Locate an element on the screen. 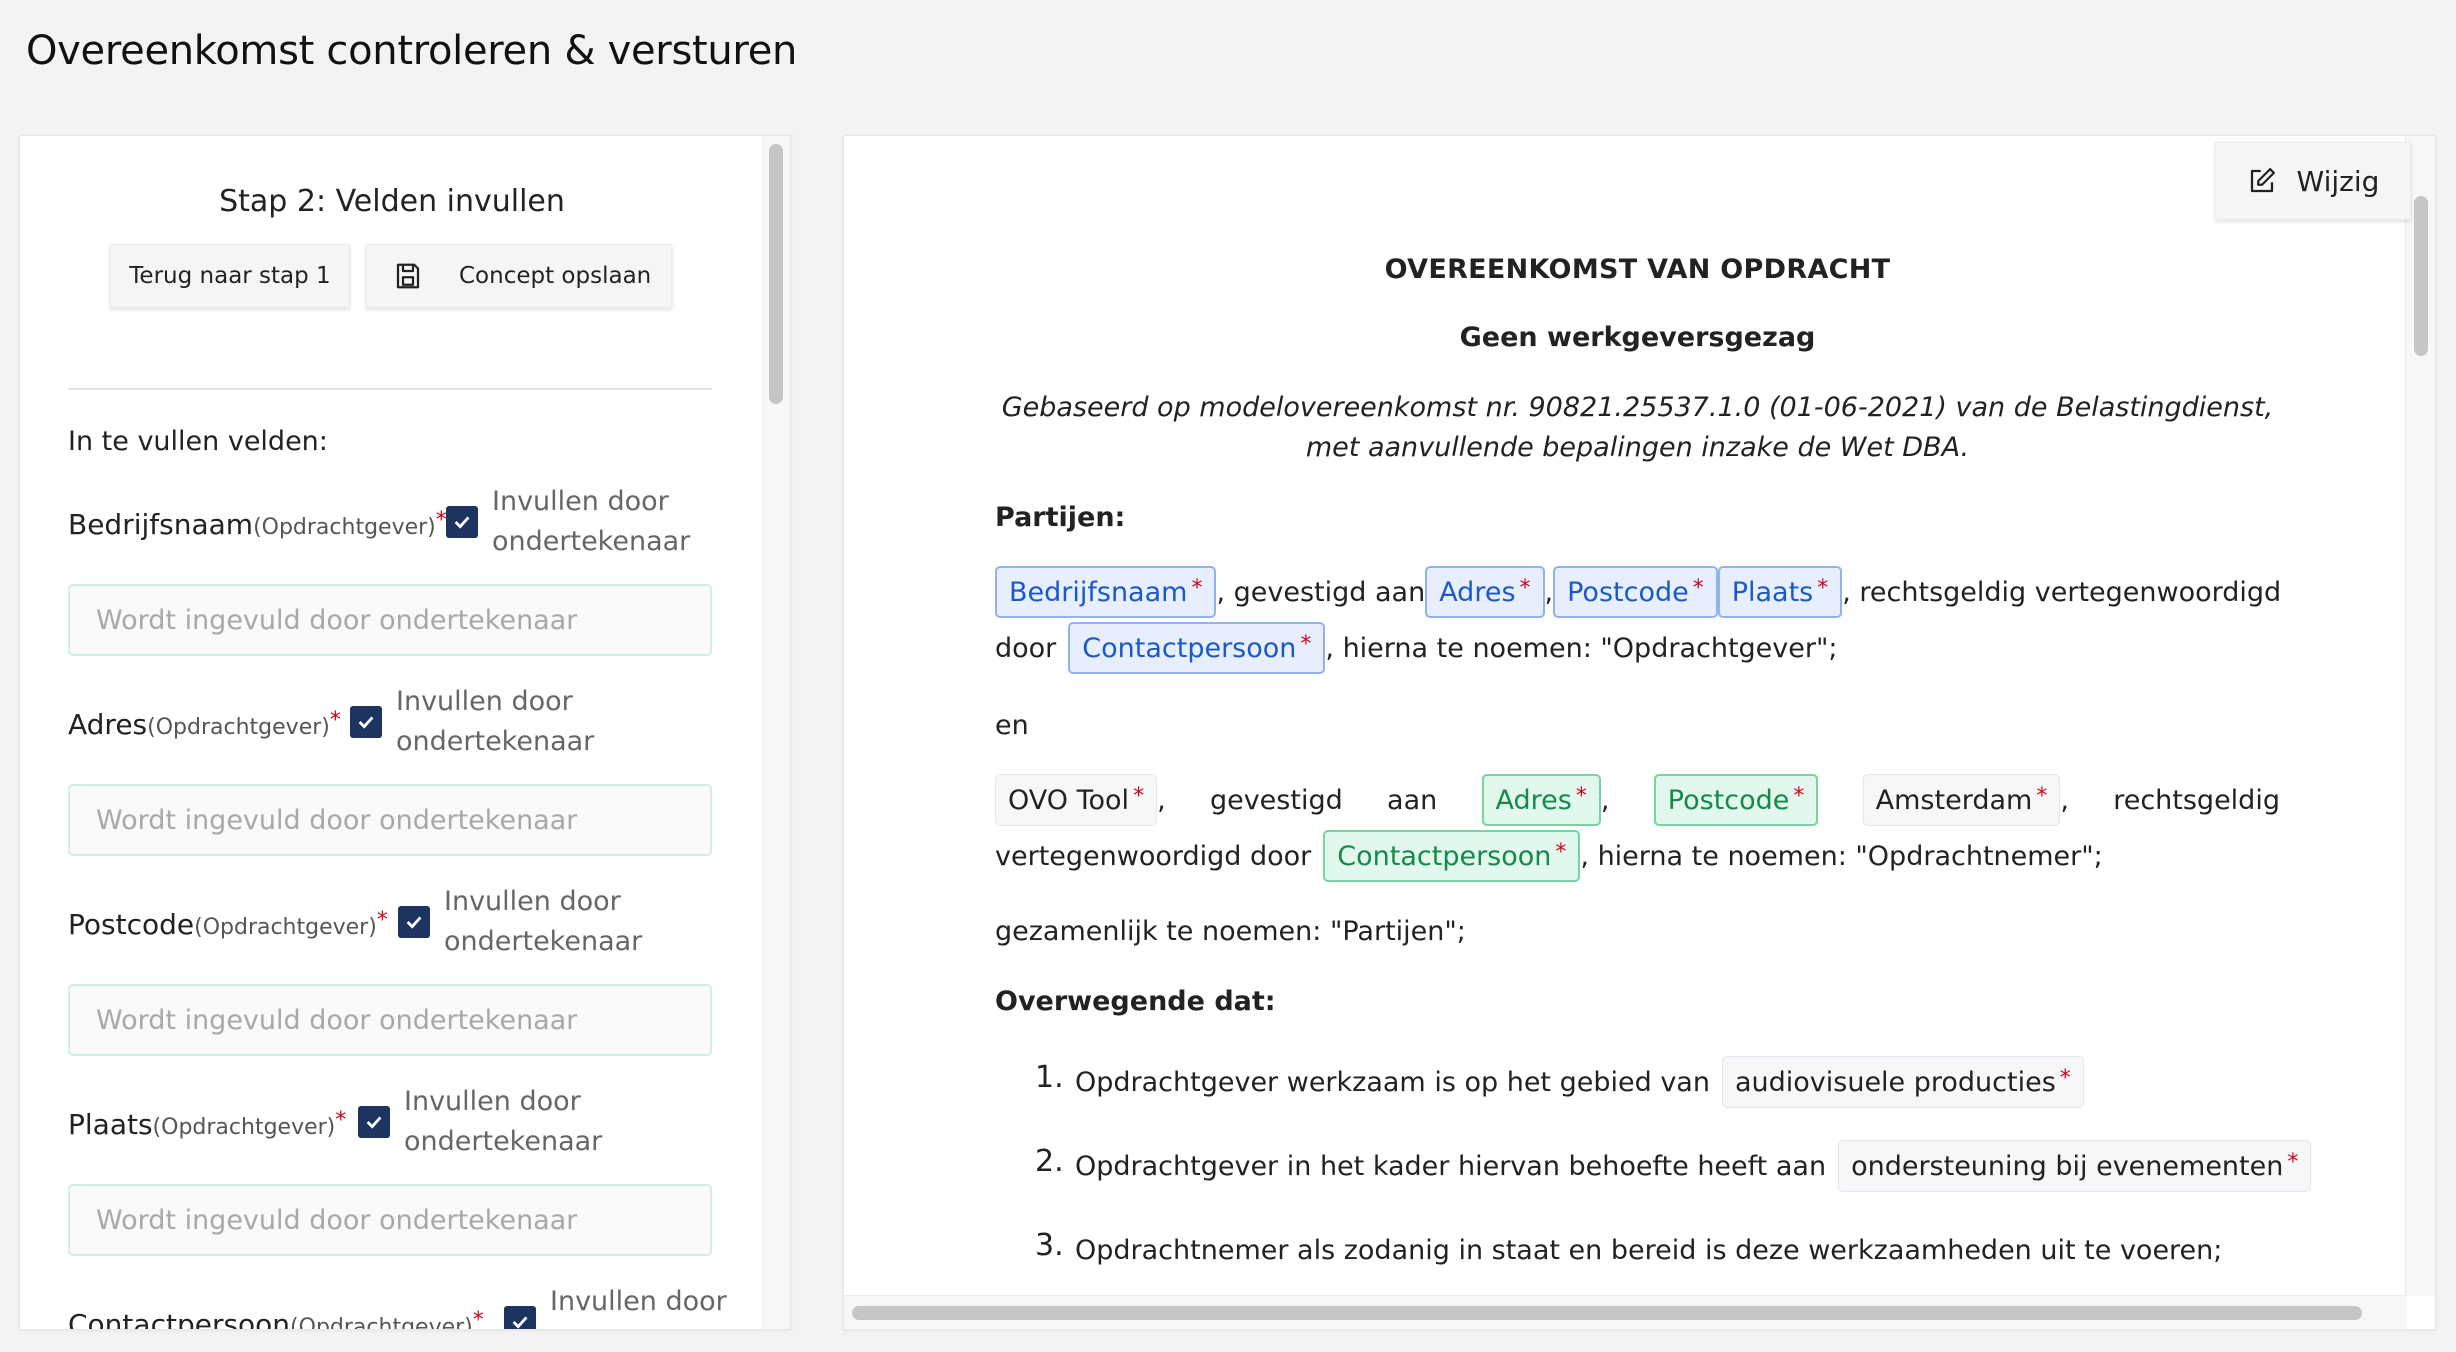  postcode-input: Wordt ingevuld door ondertekenaar is located at coordinates (390, 1020).